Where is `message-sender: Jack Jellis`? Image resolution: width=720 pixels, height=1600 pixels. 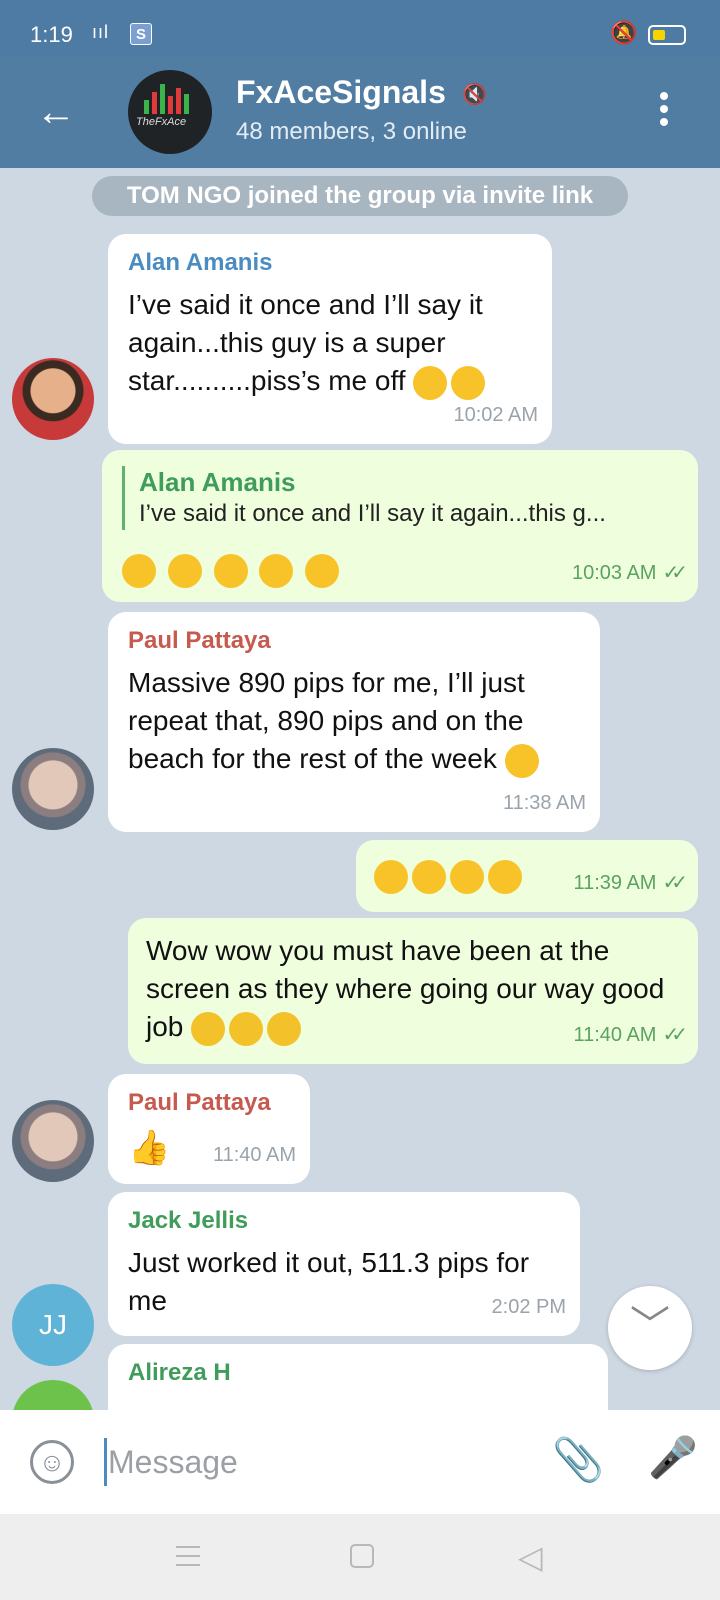
message-sender: Jack Jellis is located at coordinates (344, 1221).